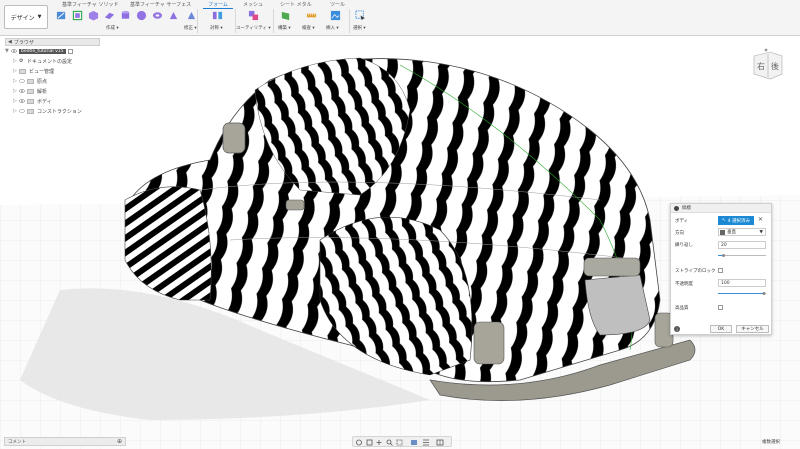 The width and height of the screenshot is (800, 449). What do you see at coordinates (742, 245) in the screenshot?
I see `repeat-input: 20` at bounding box center [742, 245].